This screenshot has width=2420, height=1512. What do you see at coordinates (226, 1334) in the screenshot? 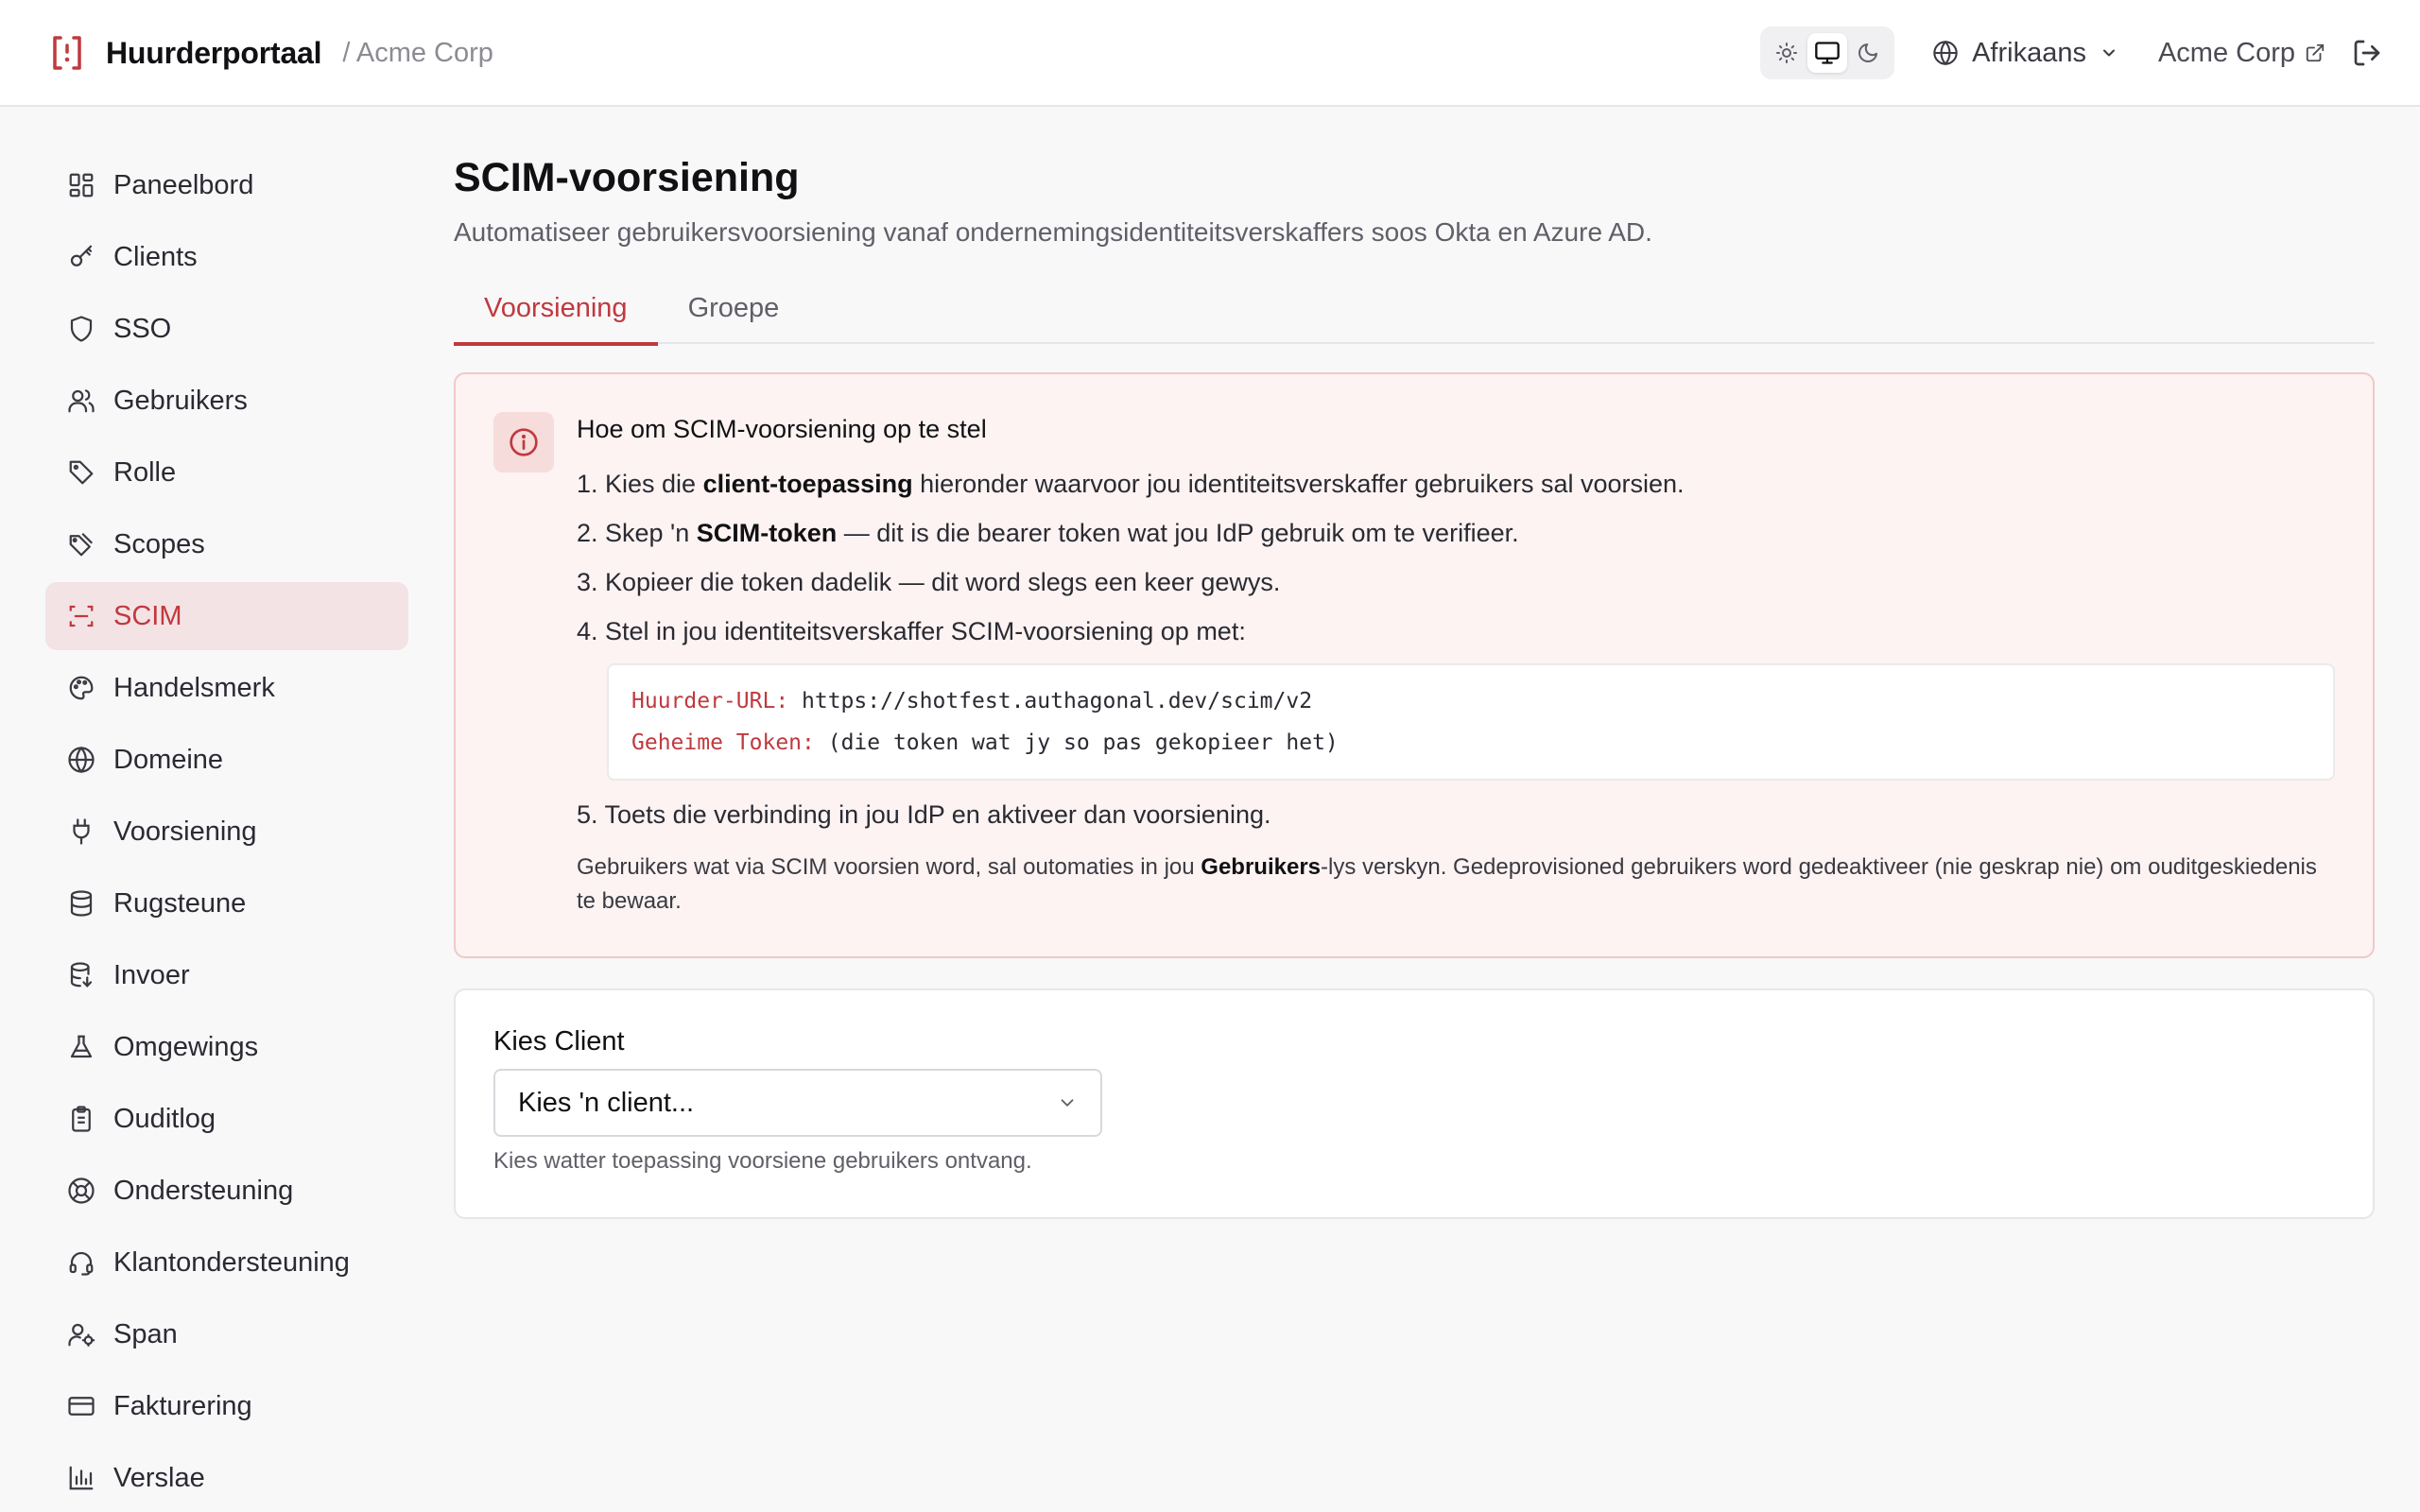
I see `sidebar-item-span: Span` at bounding box center [226, 1334].